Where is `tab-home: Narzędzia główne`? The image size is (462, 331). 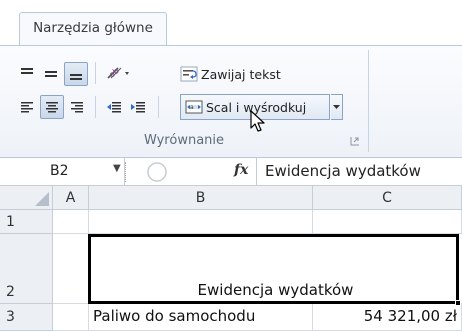 tab-home: Narzędzia główne is located at coordinates (93, 29).